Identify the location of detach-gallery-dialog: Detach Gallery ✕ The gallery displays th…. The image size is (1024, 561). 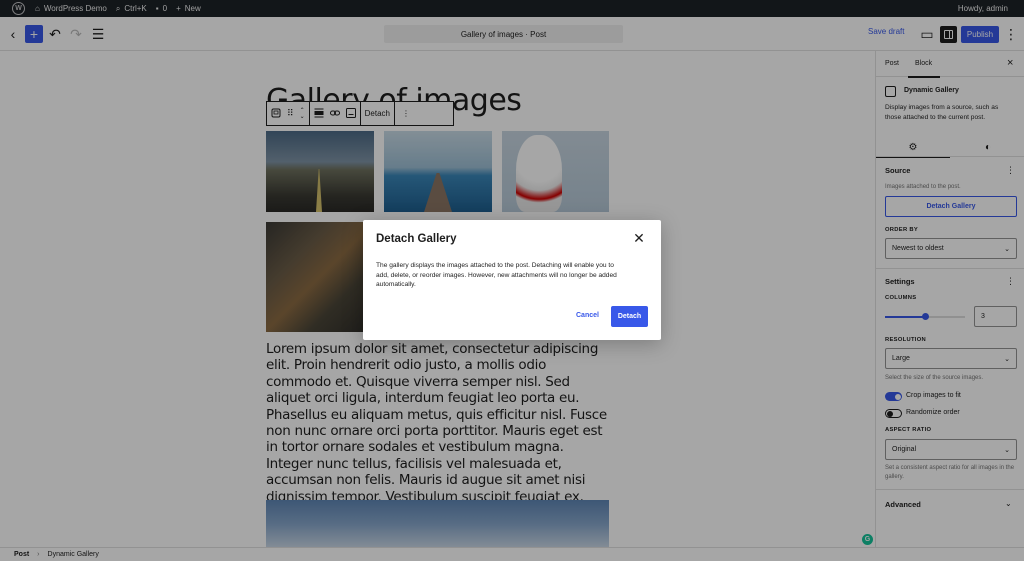
(512, 280).